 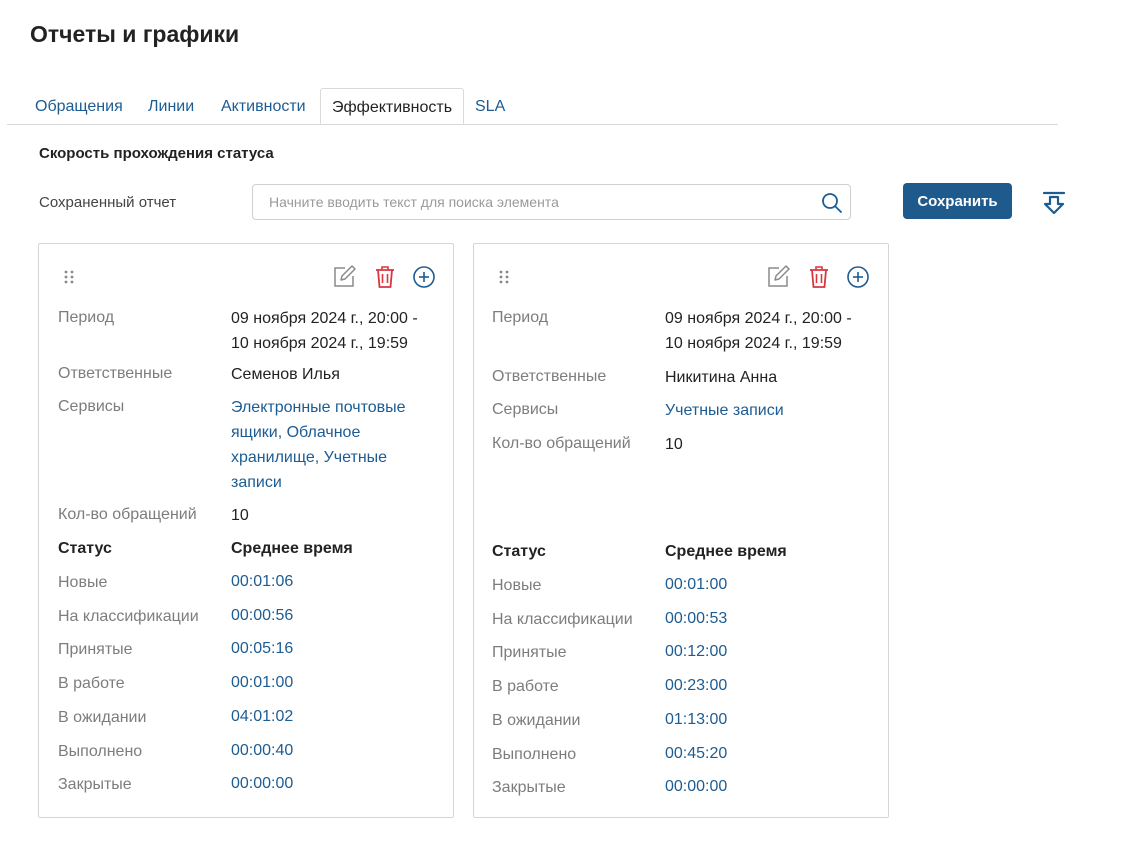 I want to click on status-time: 01:13:00, so click(x=696, y=720).